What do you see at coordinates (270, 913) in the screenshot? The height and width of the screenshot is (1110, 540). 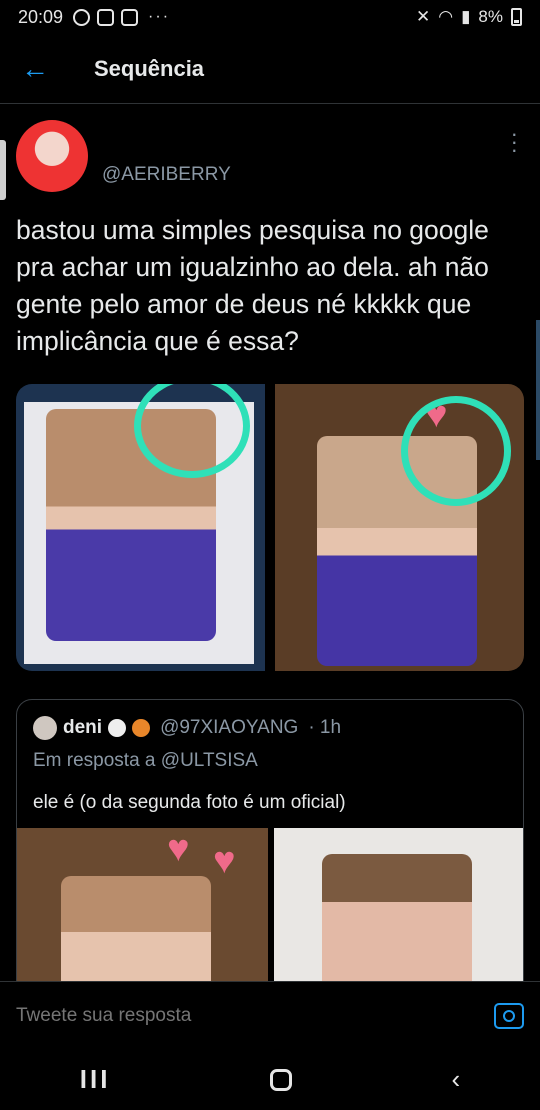 I see `quoted-tweet-media: ♥ ♥` at bounding box center [270, 913].